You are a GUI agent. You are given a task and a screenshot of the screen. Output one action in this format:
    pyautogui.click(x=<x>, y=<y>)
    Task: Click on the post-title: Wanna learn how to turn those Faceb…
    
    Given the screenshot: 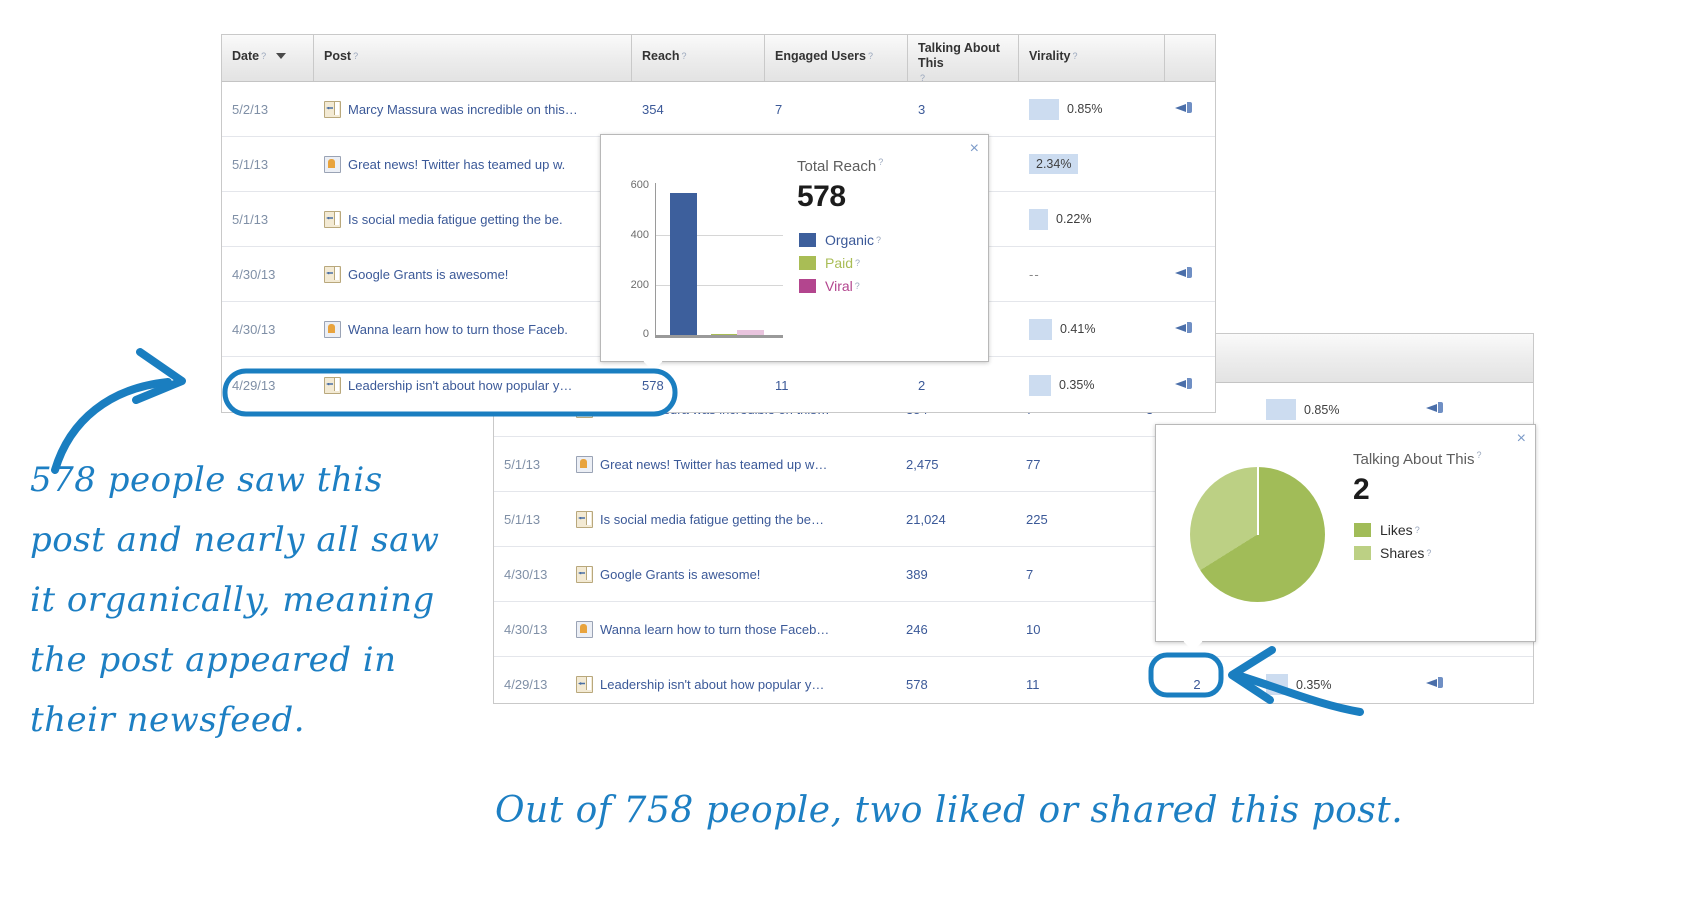 What is the action you would take?
    pyautogui.click(x=714, y=629)
    